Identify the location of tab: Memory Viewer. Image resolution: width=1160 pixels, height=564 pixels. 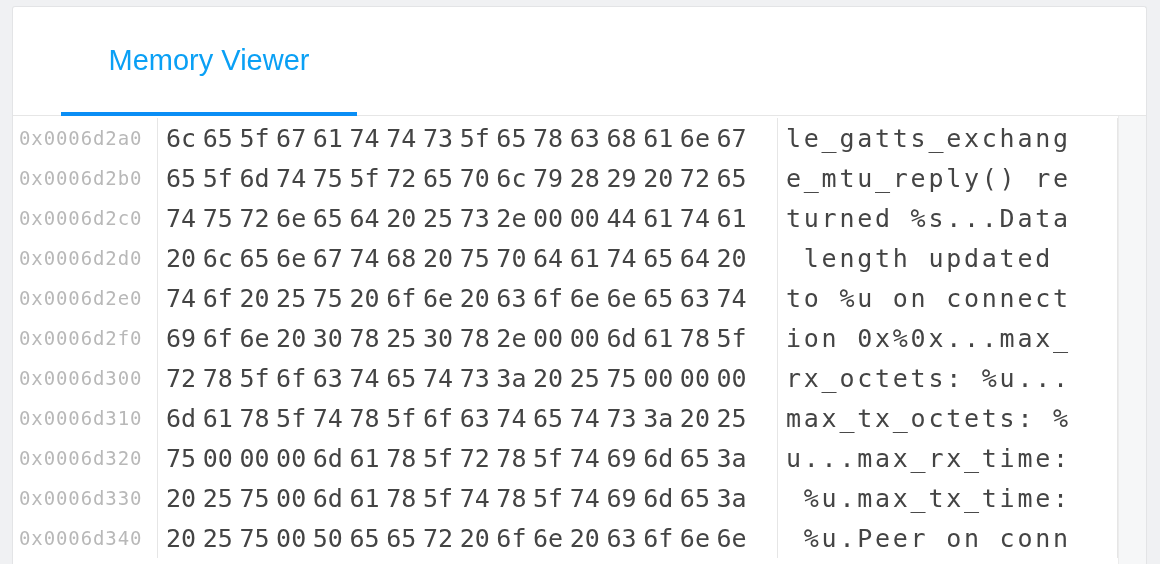
(209, 62).